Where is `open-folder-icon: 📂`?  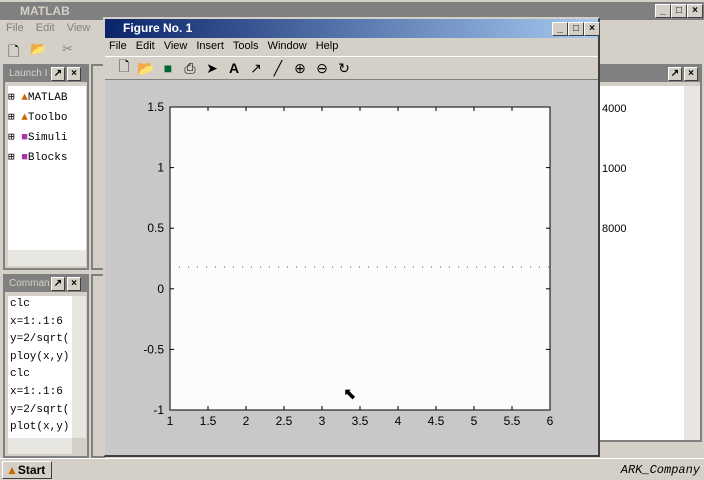 open-folder-icon: 📂 is located at coordinates (38, 49).